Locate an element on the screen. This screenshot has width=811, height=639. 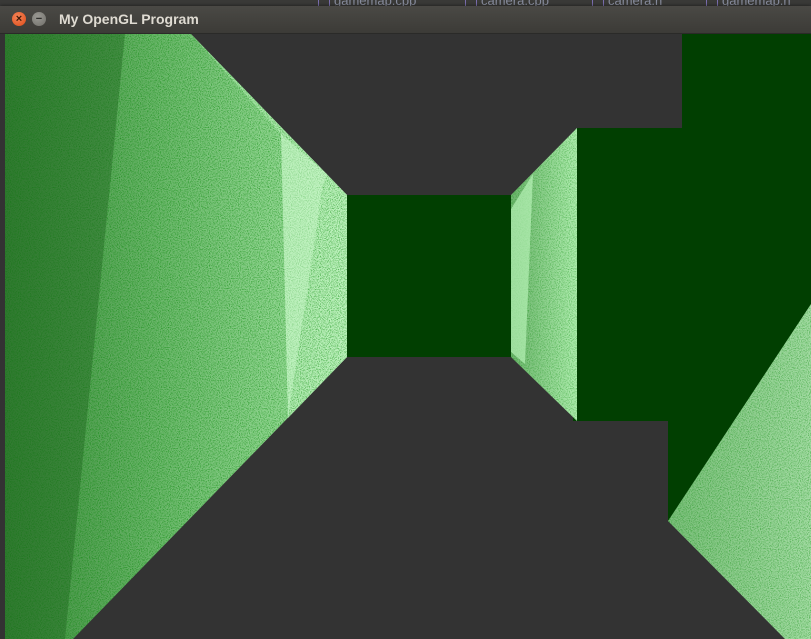
minimize-icon: − is located at coordinates (39, 18).